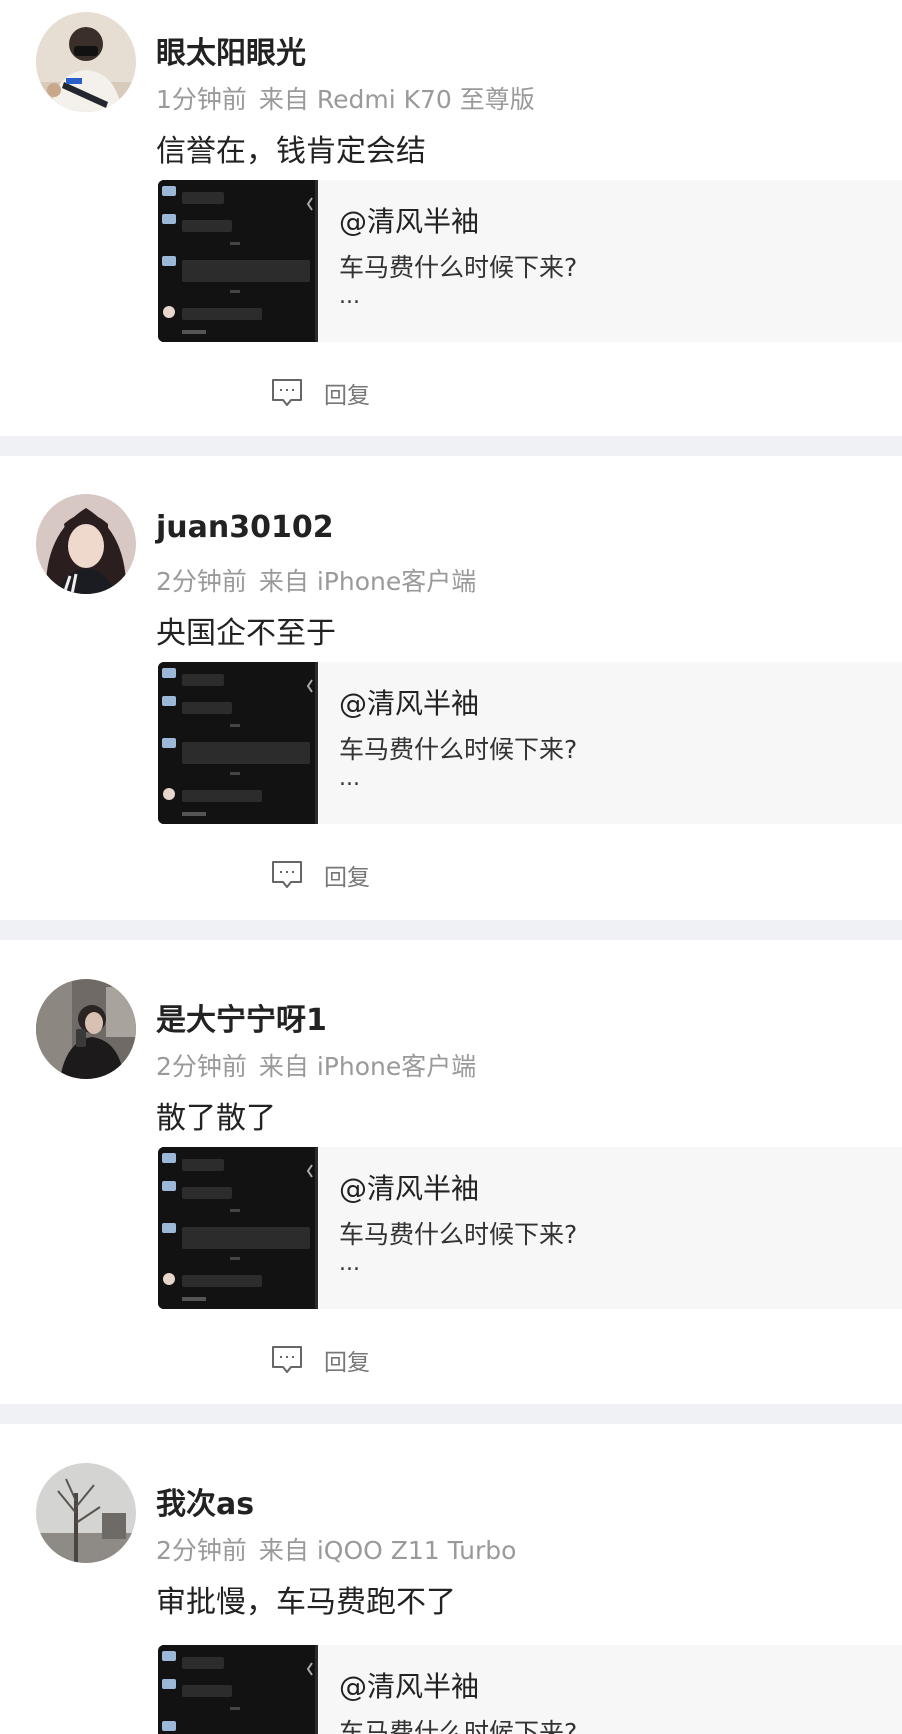 This screenshot has height=1734, width=902. I want to click on avatar-girl-icon, so click(86, 544).